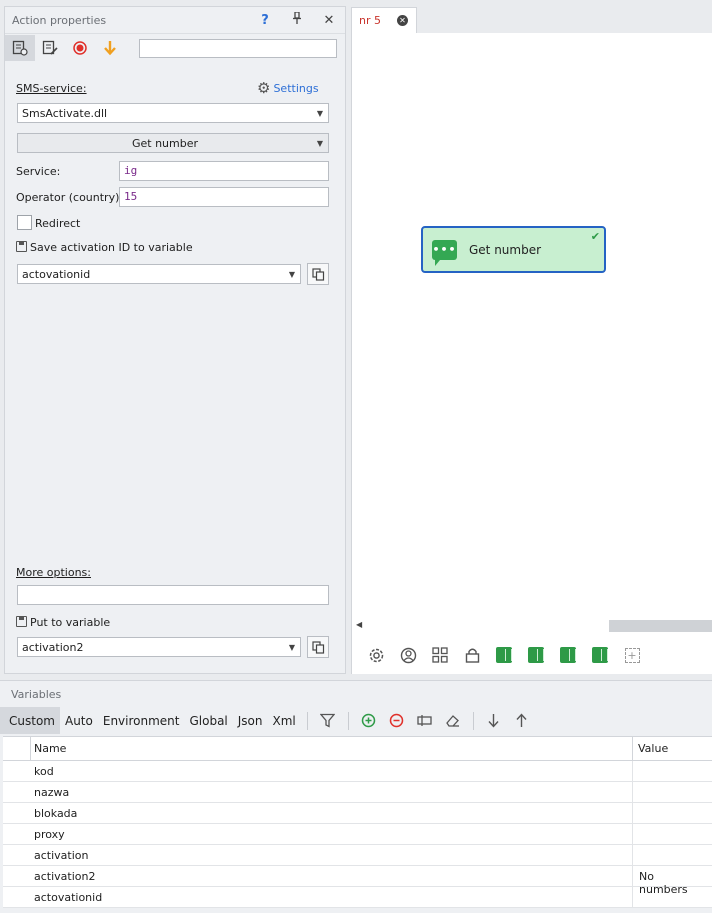 This screenshot has height=913, width=712. Describe the element at coordinates (17, 748) in the screenshot. I see `row-indicator-header` at that location.